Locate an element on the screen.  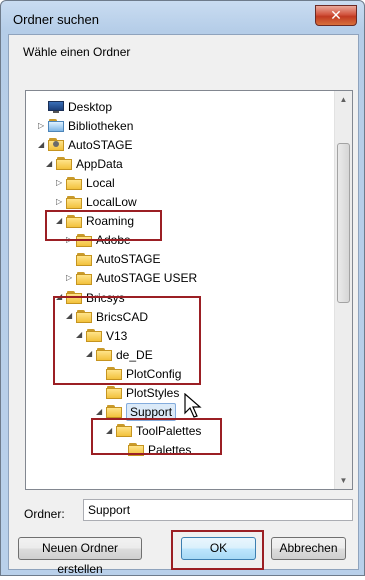
close-button: ✕ is located at coordinates (336, 15).